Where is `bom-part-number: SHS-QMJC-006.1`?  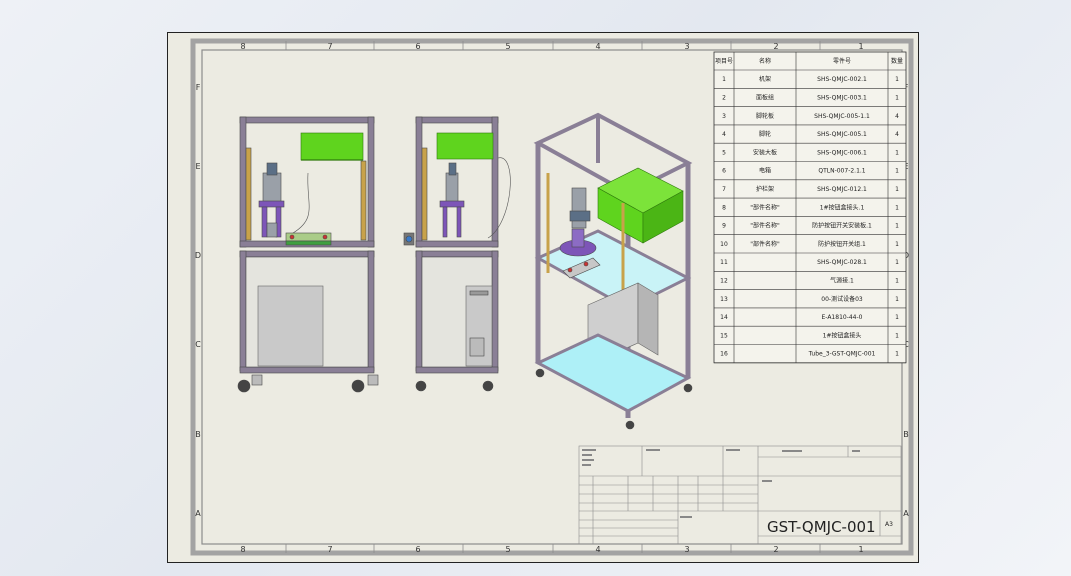 bom-part-number: SHS-QMJC-006.1 is located at coordinates (842, 152).